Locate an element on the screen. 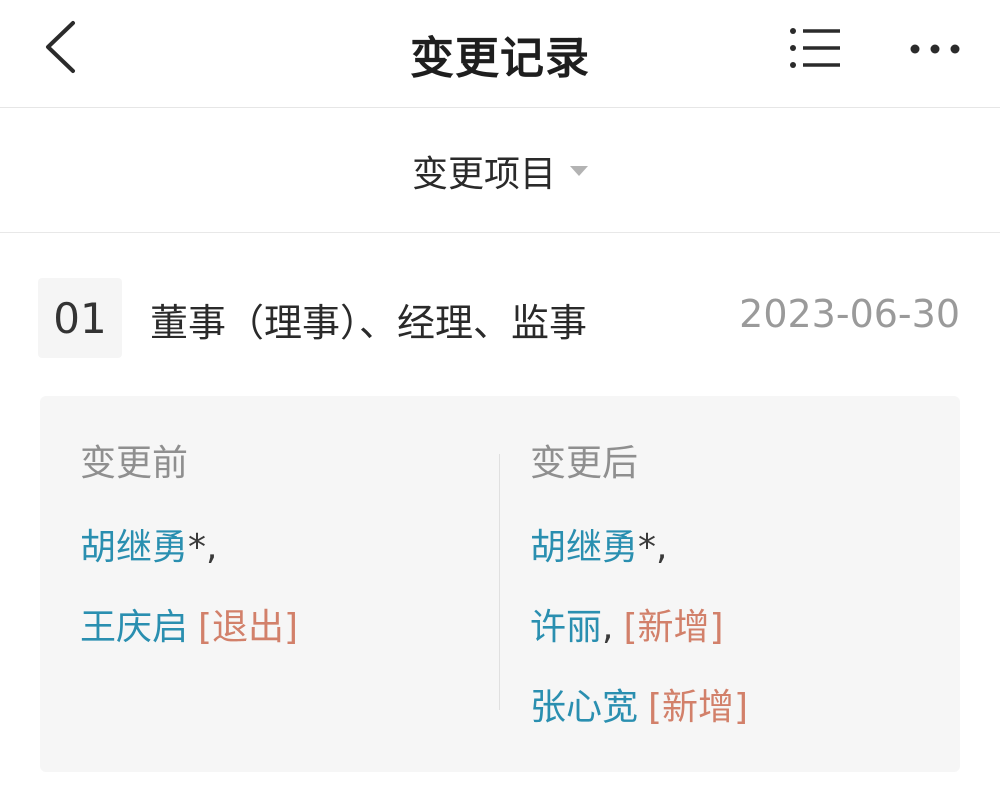  person-name-link: 张心宽 is located at coordinates (584, 707).